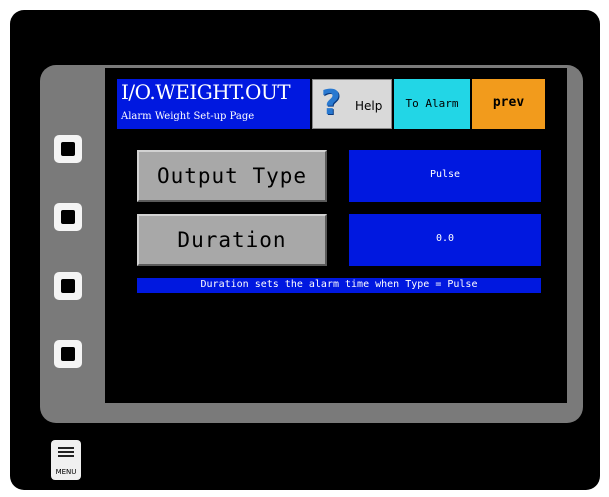 The height and width of the screenshot is (497, 609). What do you see at coordinates (66, 460) in the screenshot?
I see `menu-button: MENU` at bounding box center [66, 460].